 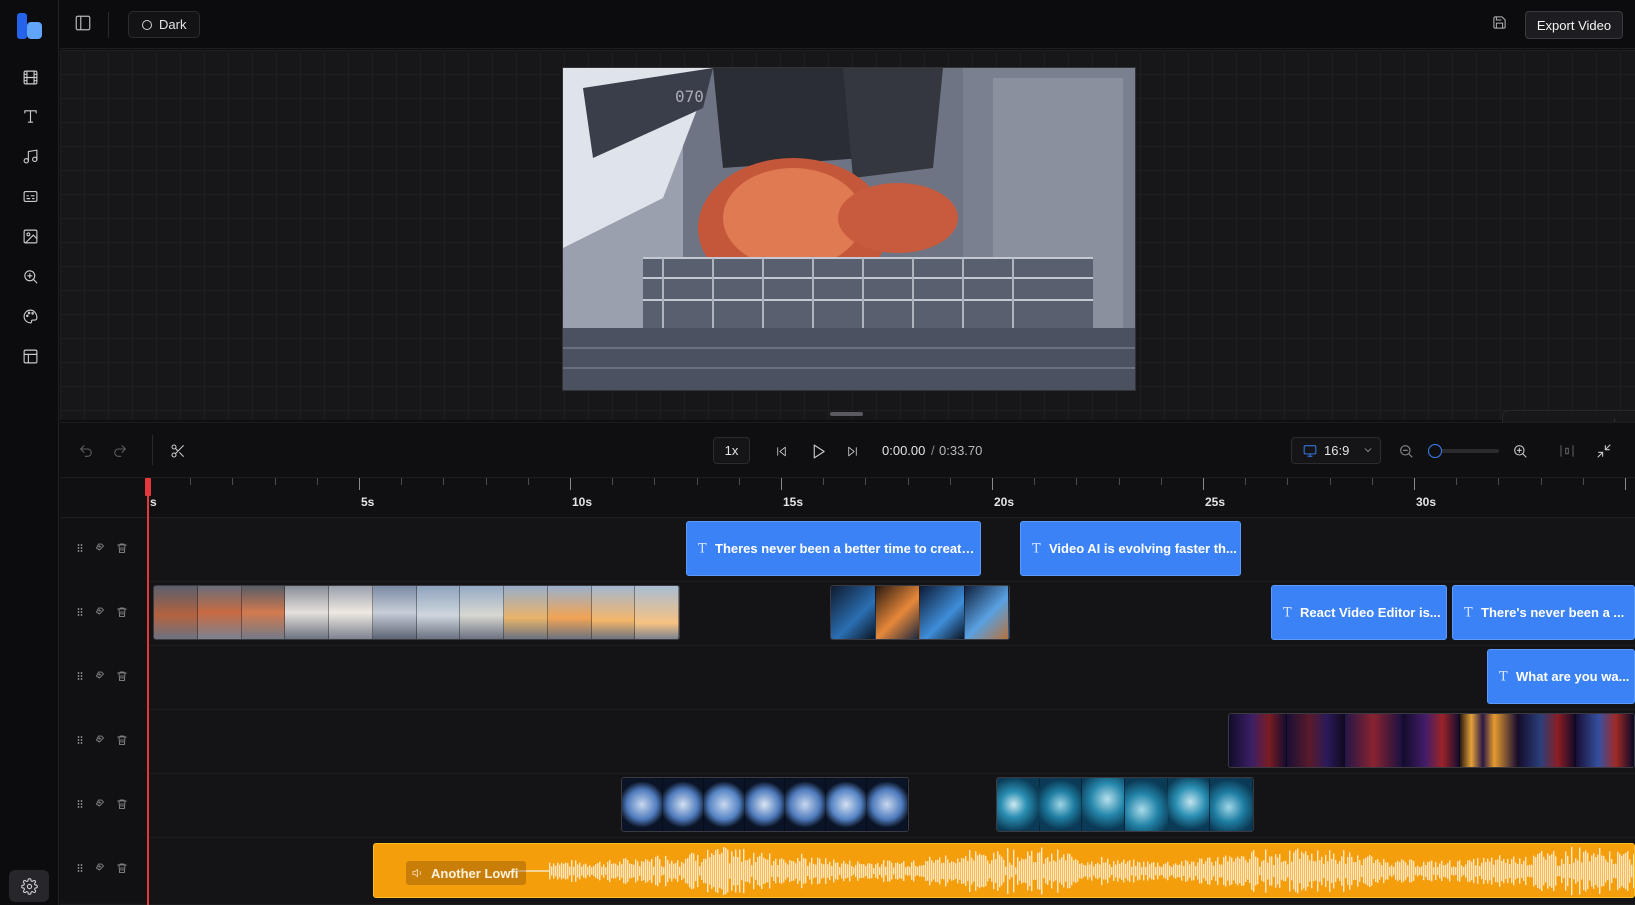 What do you see at coordinates (852, 451) in the screenshot?
I see `skip-forward-button` at bounding box center [852, 451].